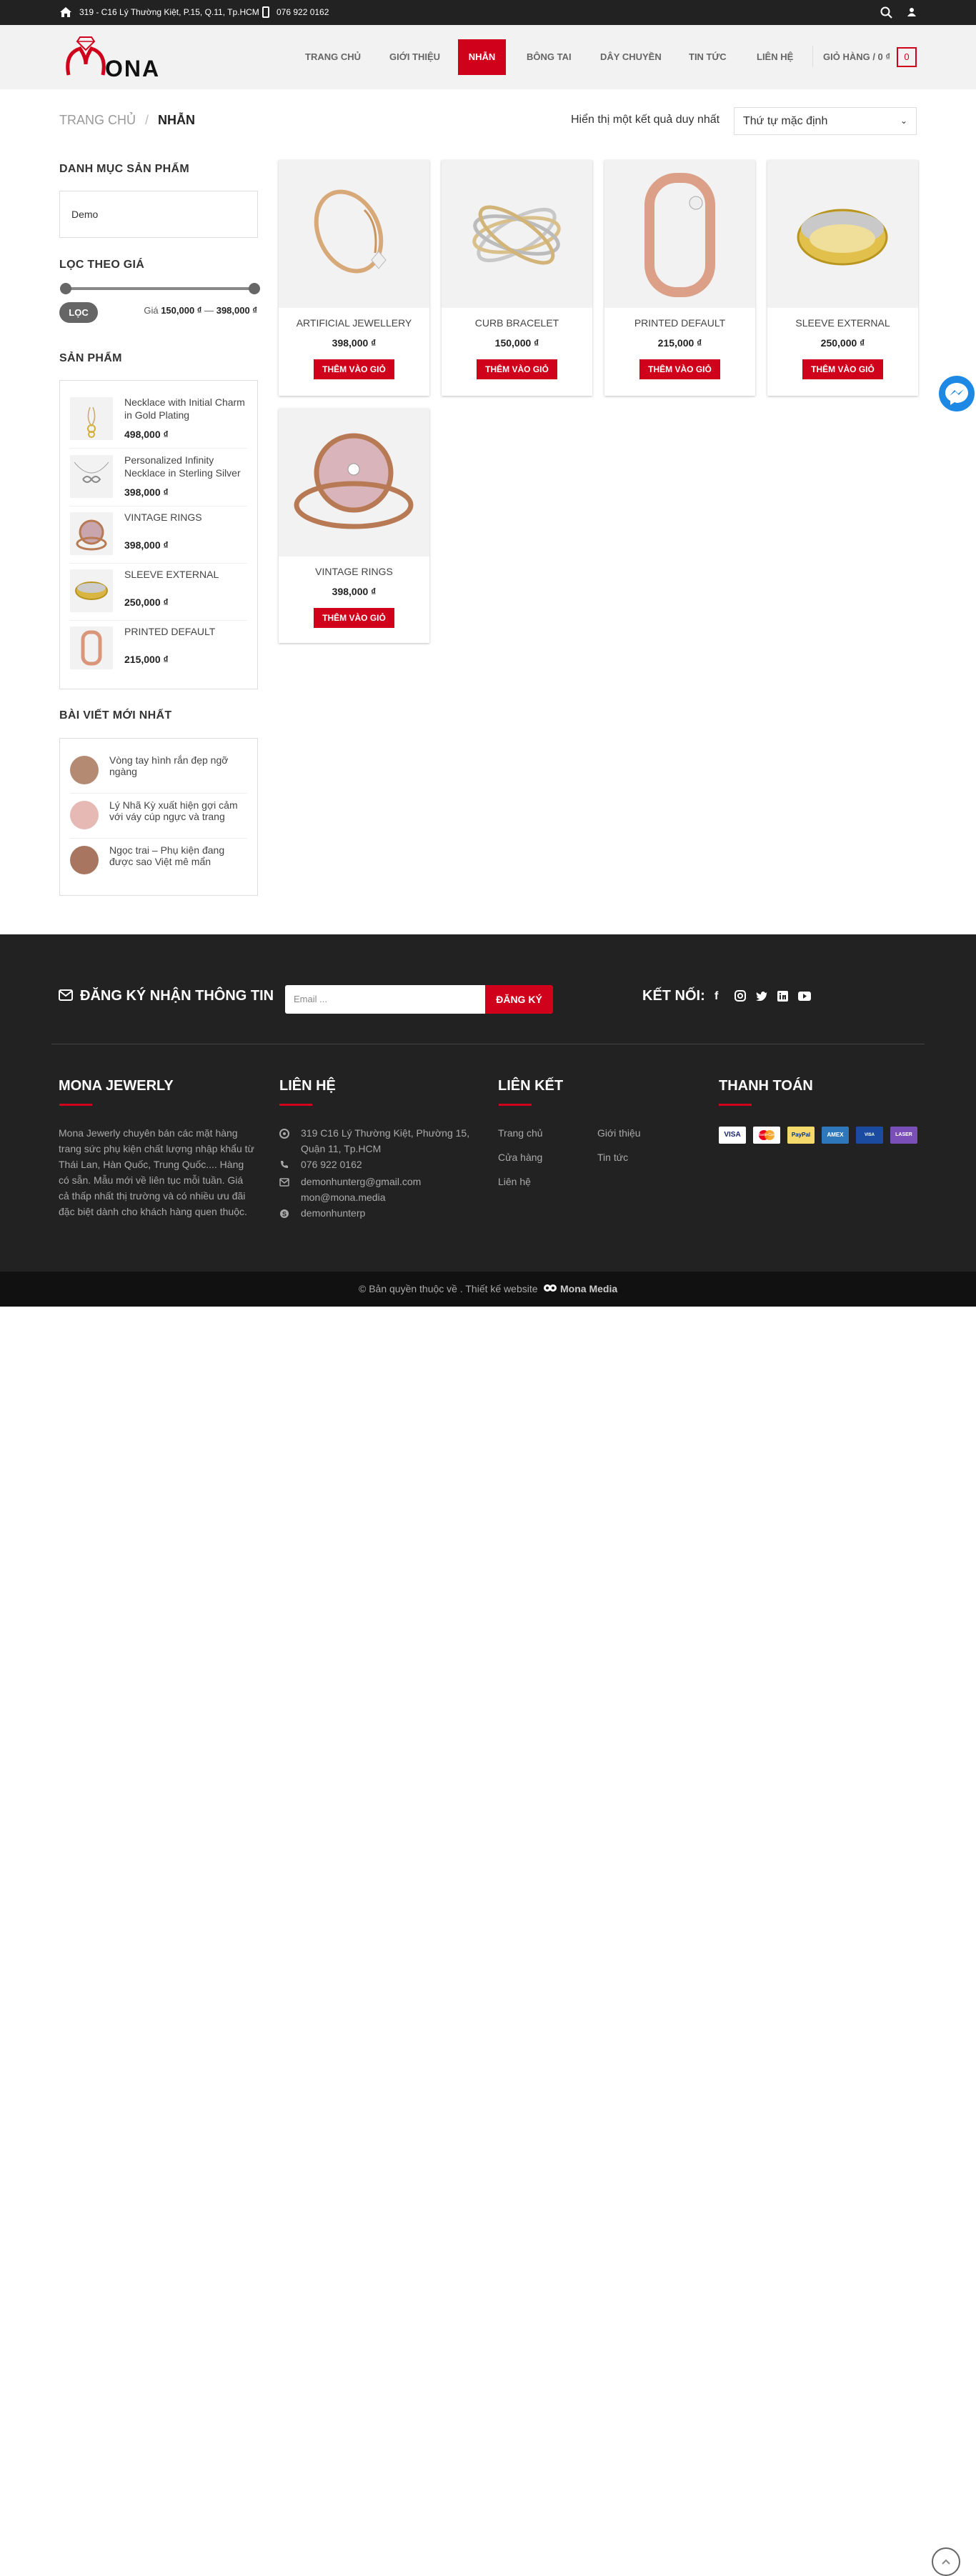 The height and width of the screenshot is (2576, 976). I want to click on about-underline, so click(75, 1105).